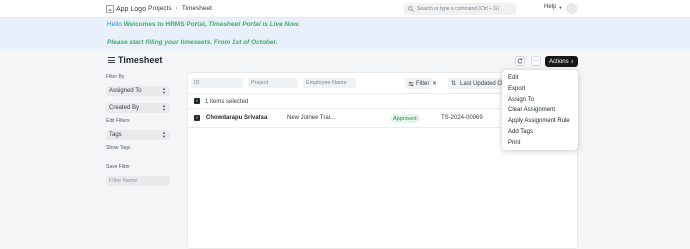 The width and height of the screenshot is (690, 249). Describe the element at coordinates (345, 33) in the screenshot. I see `announcement-banner` at that location.